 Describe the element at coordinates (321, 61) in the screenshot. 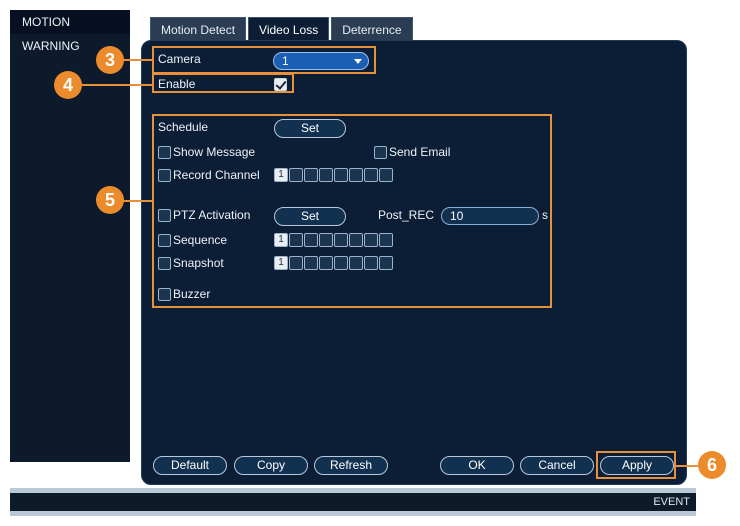

I see `camera-select: 1` at that location.